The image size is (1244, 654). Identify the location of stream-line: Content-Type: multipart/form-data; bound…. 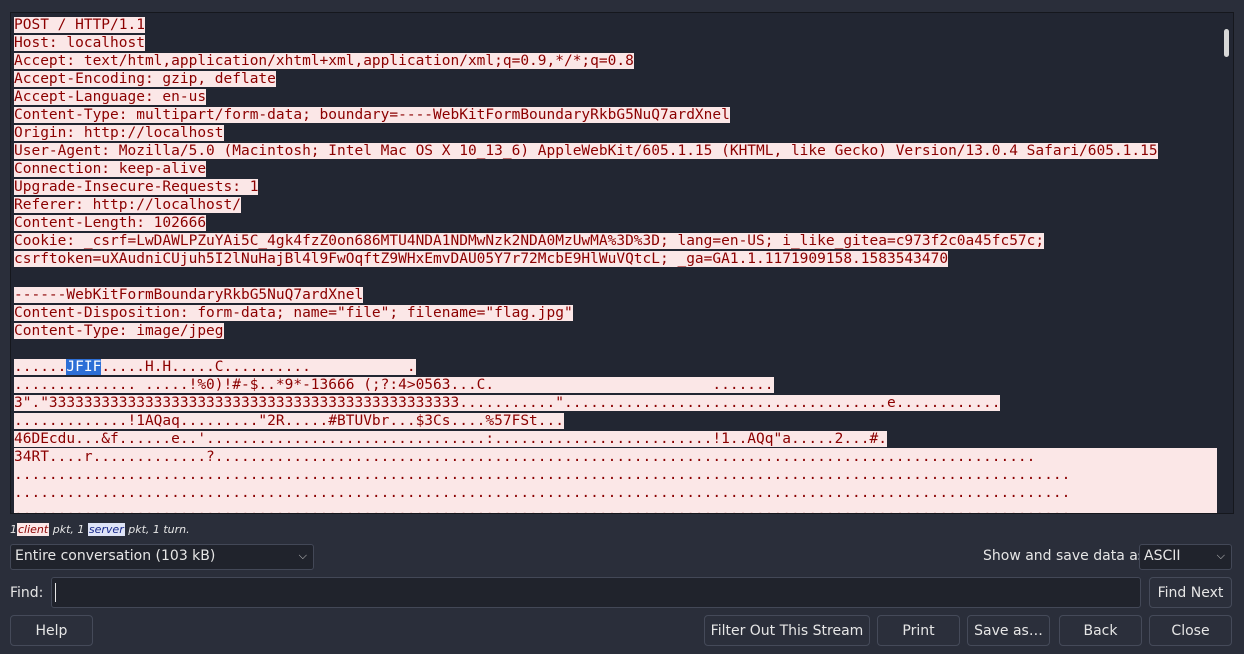
(372, 115).